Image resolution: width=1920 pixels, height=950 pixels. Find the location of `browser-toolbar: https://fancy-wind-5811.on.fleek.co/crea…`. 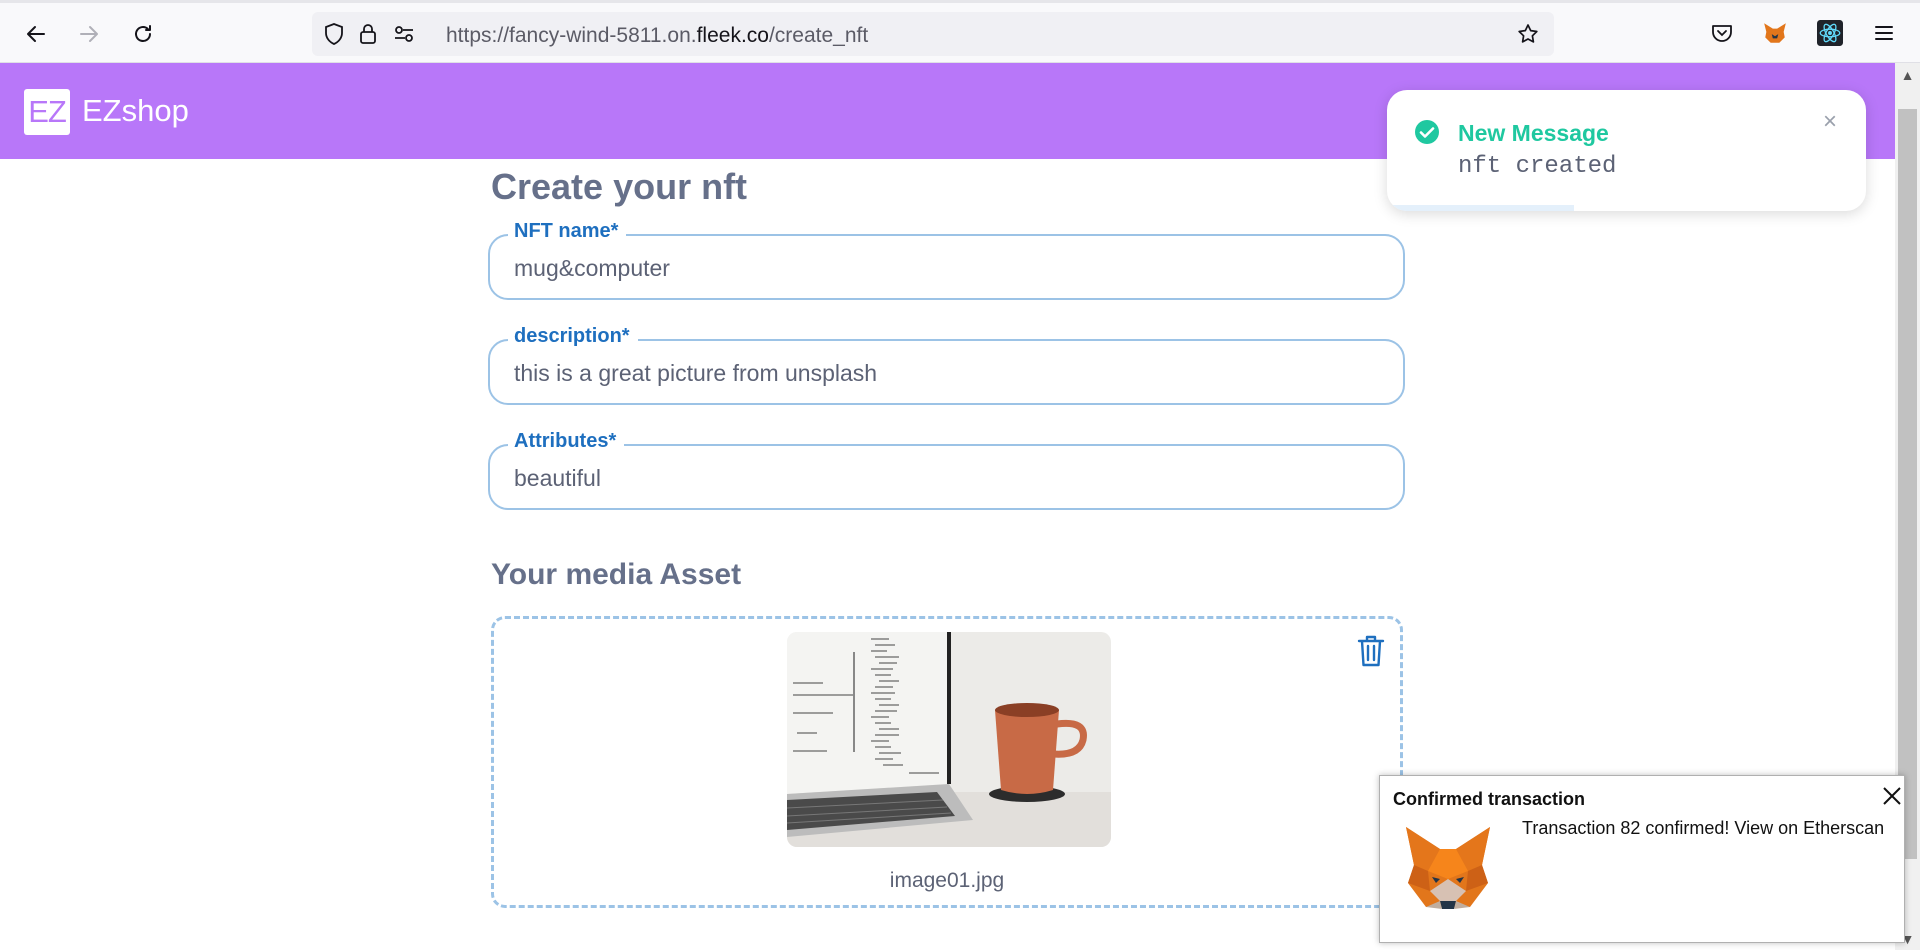

browser-toolbar: https://fancy-wind-5811.on.fleek.co/crea… is located at coordinates (960, 31).